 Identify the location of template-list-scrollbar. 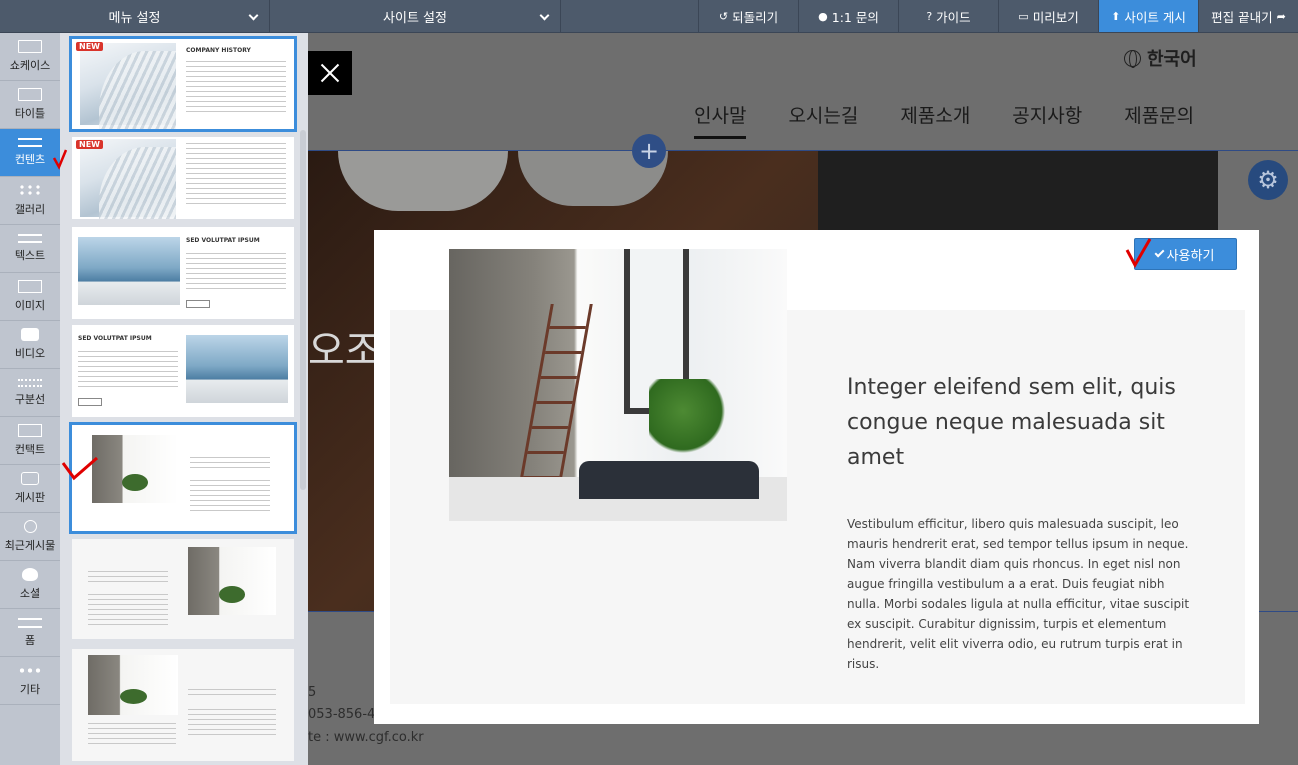
(303, 310).